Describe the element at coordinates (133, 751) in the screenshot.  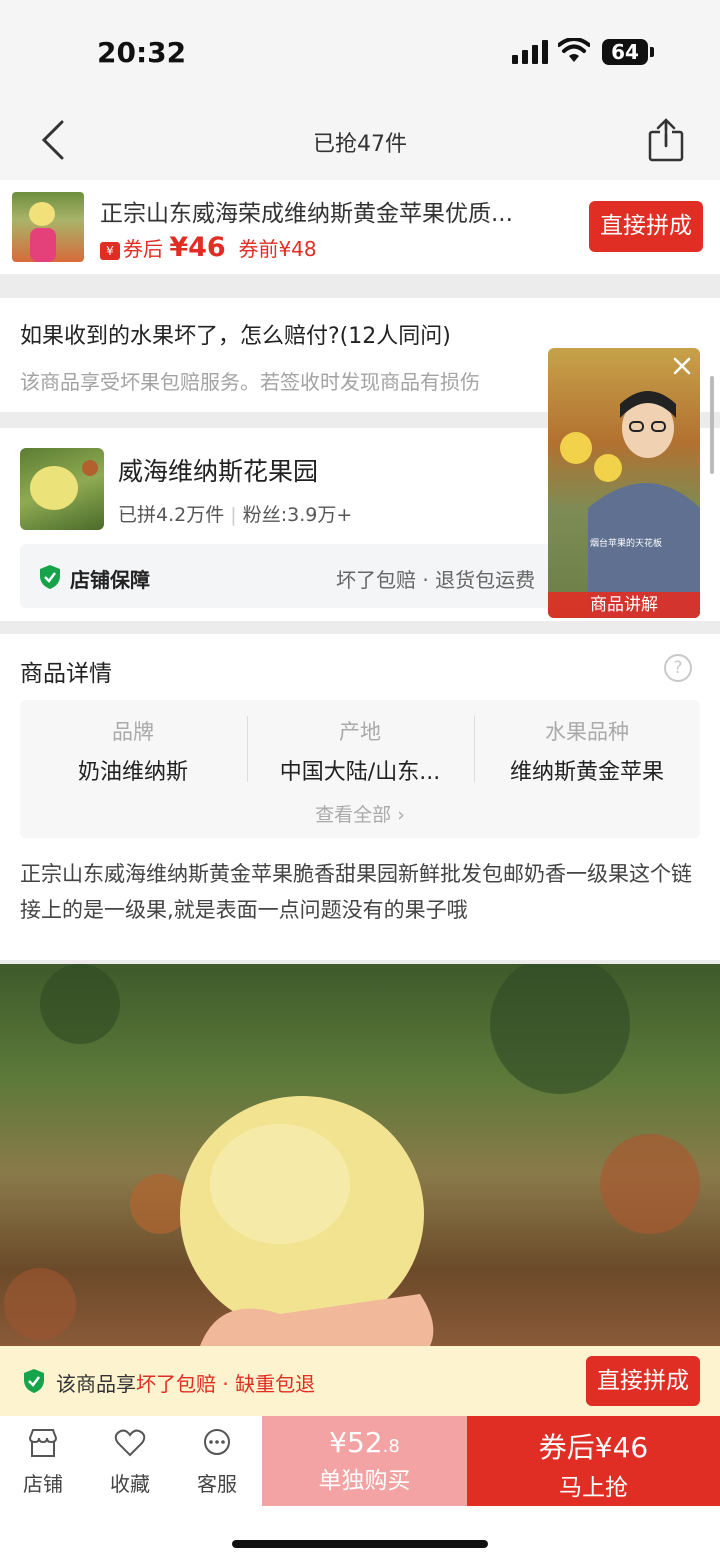
I see `attribute-brand: 品牌 奶油维纳斯` at that location.